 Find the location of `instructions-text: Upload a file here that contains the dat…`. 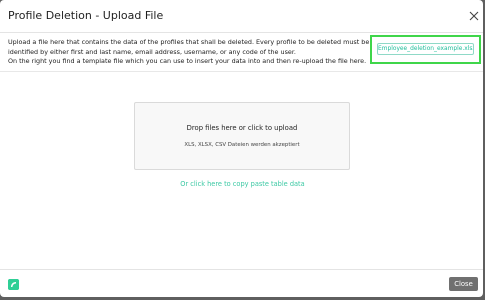

instructions-text: Upload a file here that contains the dat… is located at coordinates (189, 52).